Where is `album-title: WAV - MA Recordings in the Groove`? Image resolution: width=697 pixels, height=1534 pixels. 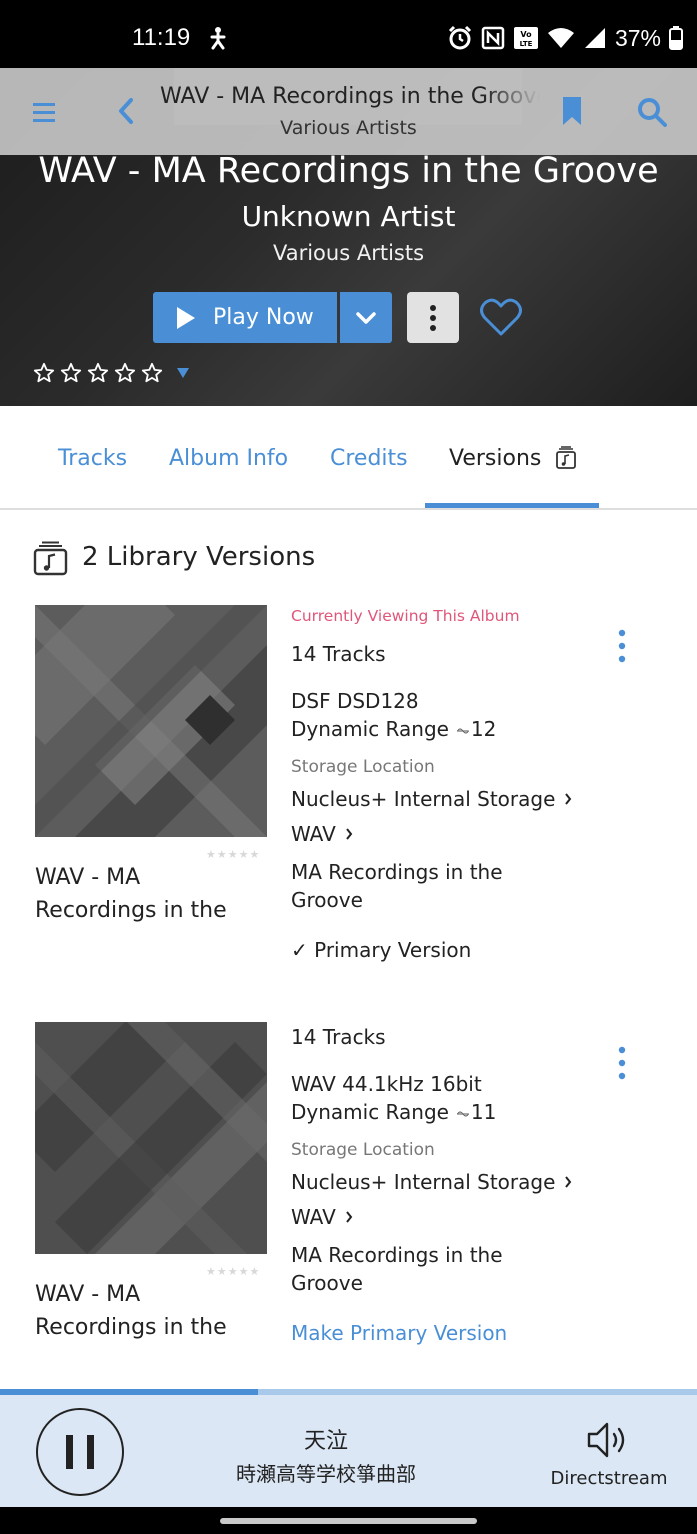
album-title: WAV - MA Recordings in the Groove is located at coordinates (348, 171).